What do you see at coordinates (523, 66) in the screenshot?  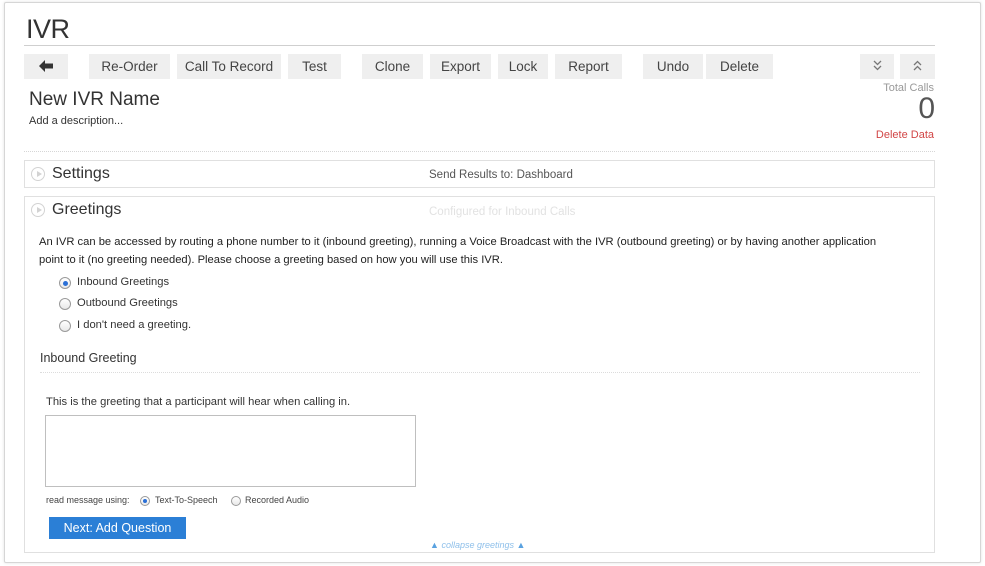 I see `lock-button: Lock` at bounding box center [523, 66].